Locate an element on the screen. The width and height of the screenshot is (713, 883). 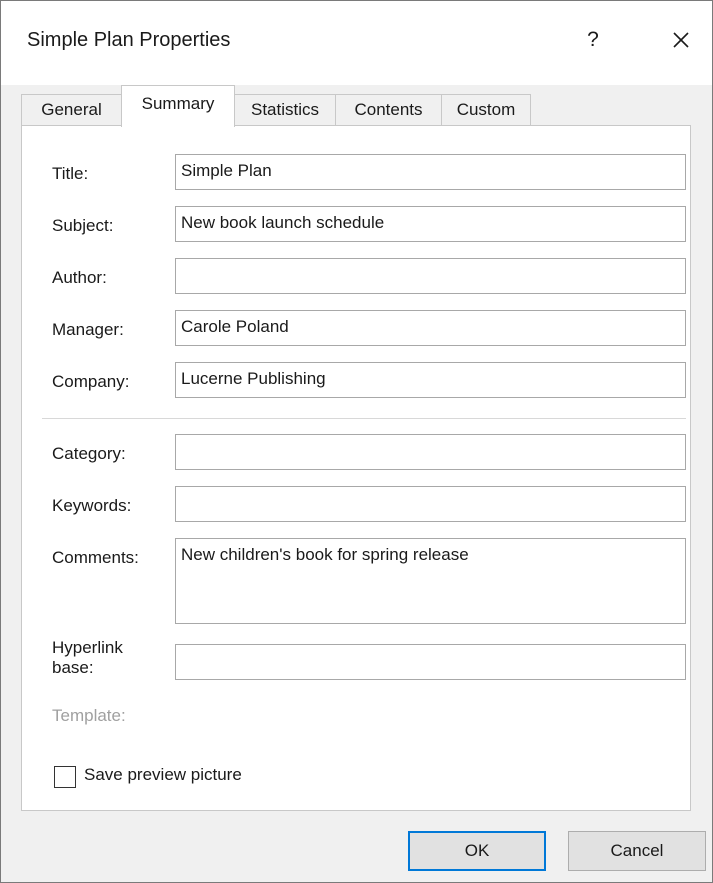
title-field: Simple Plan is located at coordinates (430, 172).